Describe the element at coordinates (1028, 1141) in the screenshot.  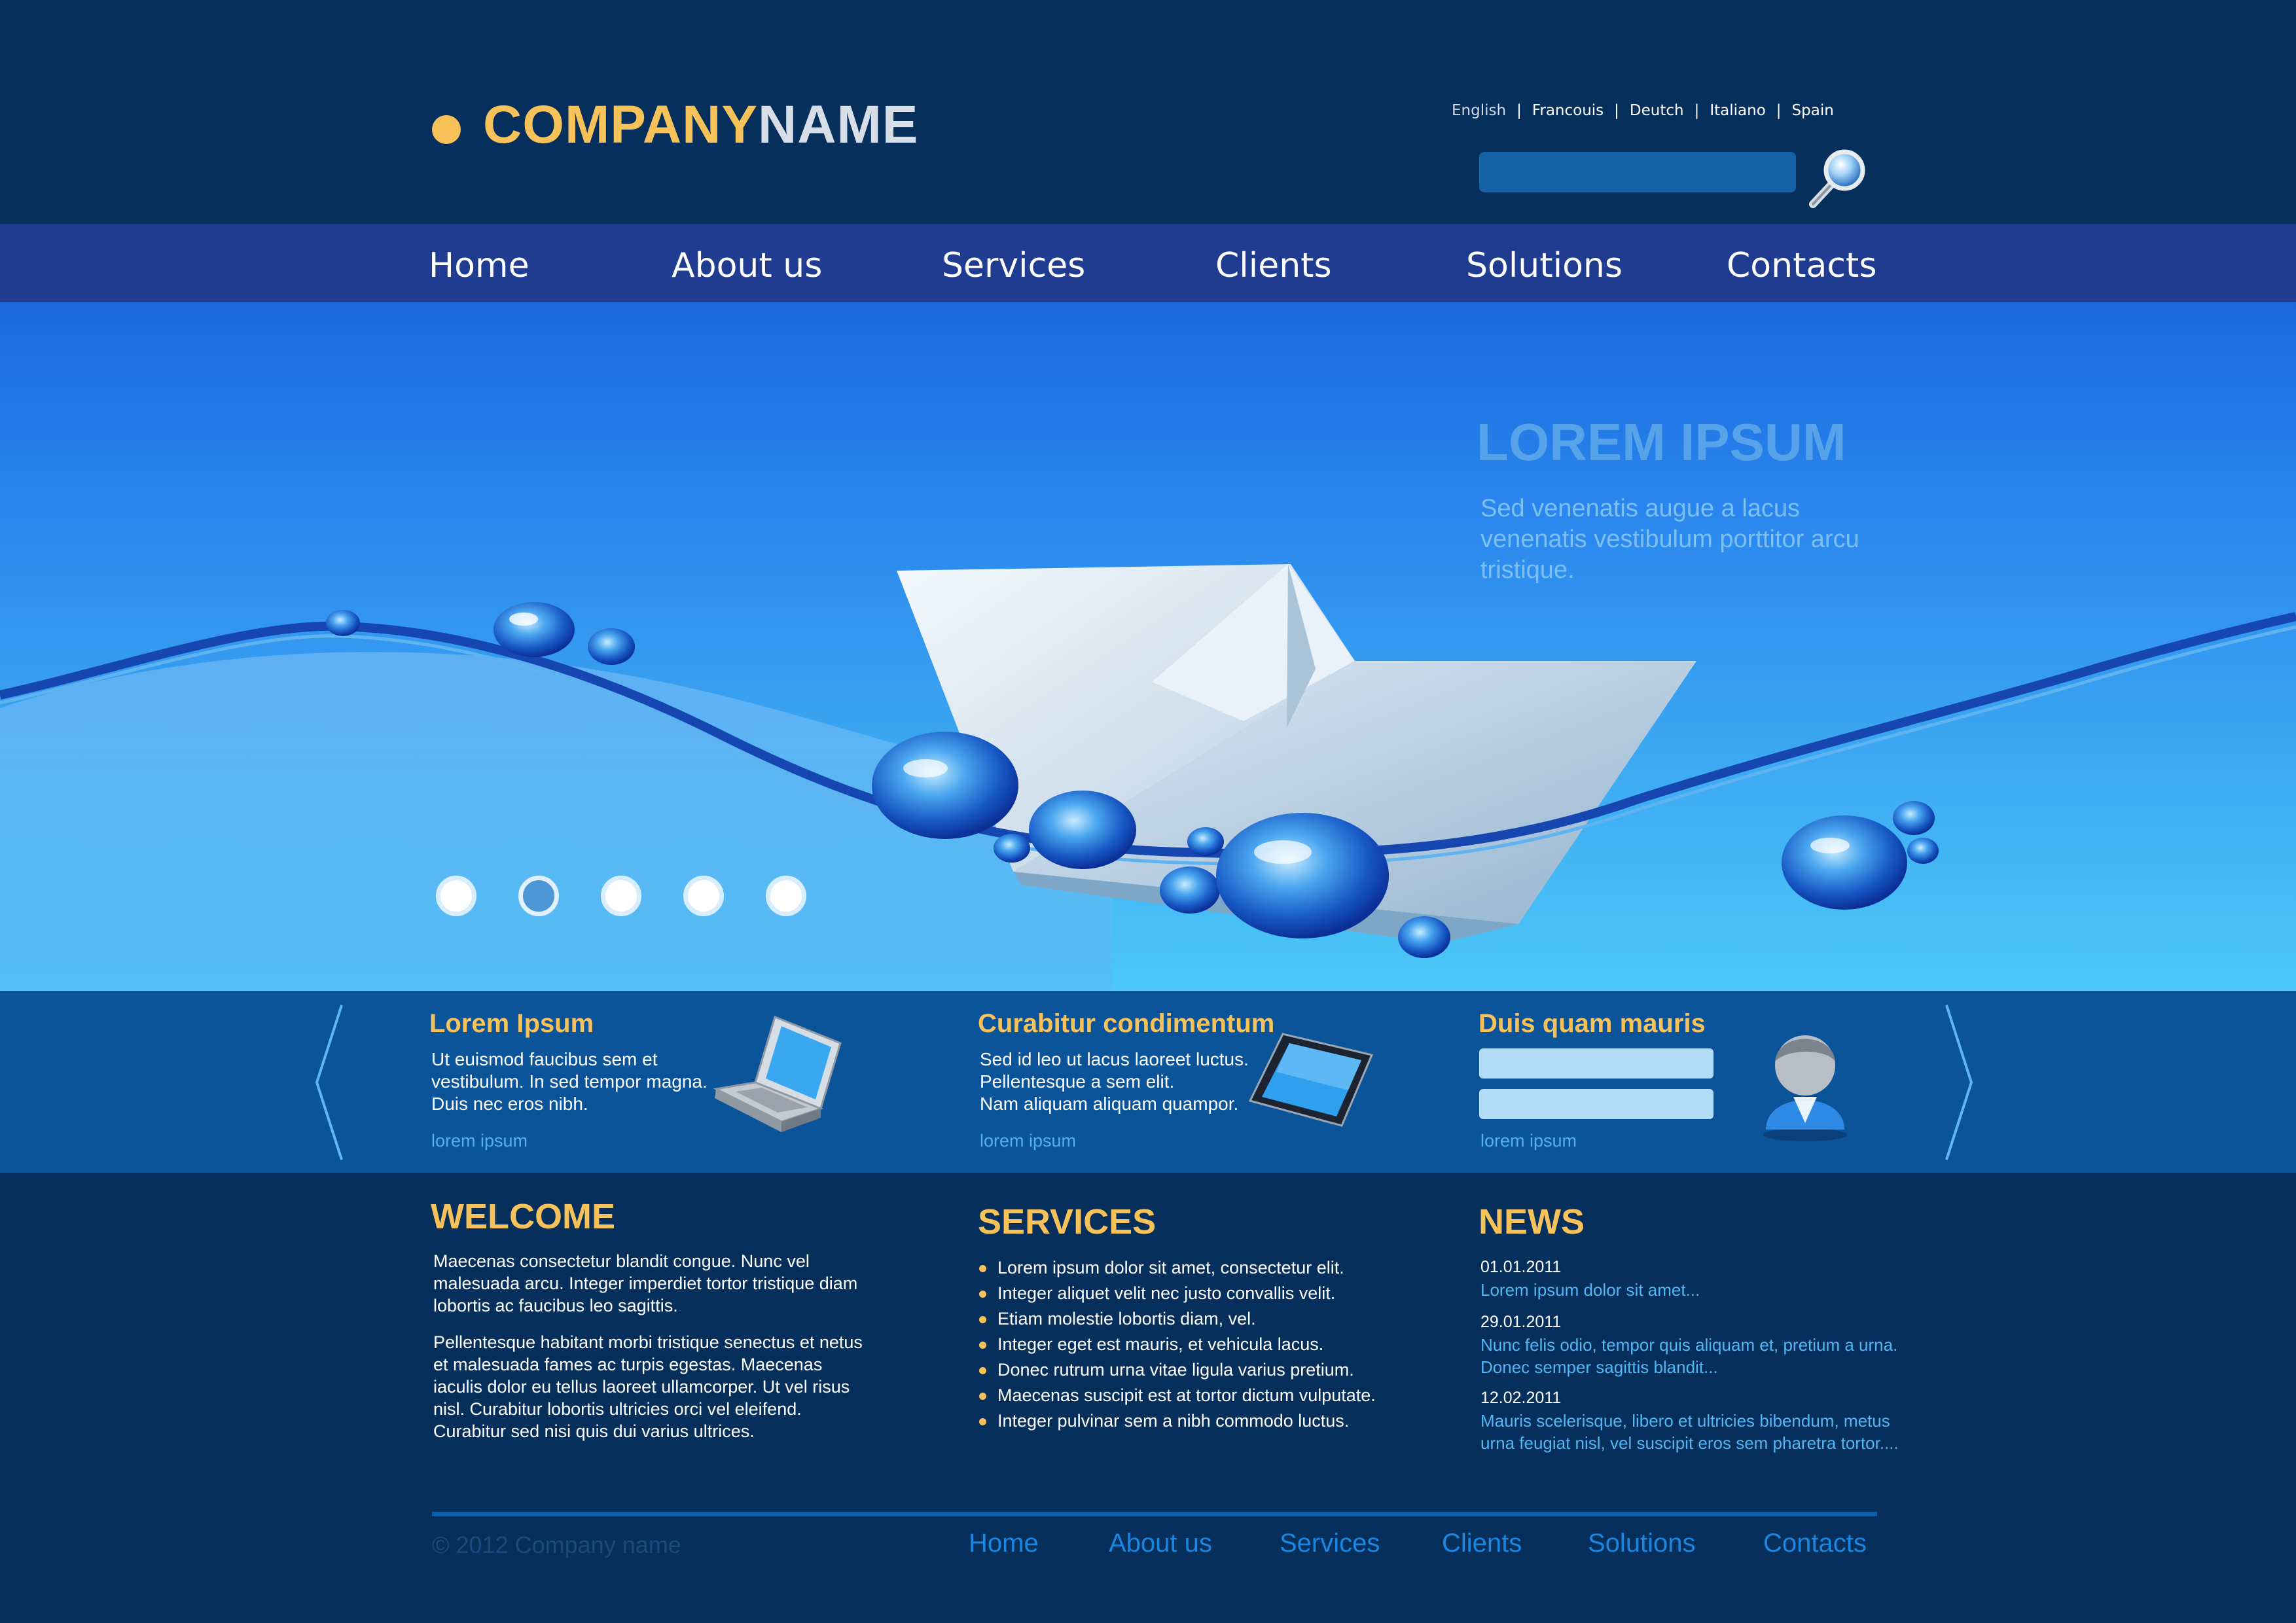
I see `feature-2-link: lorem ipsum` at that location.